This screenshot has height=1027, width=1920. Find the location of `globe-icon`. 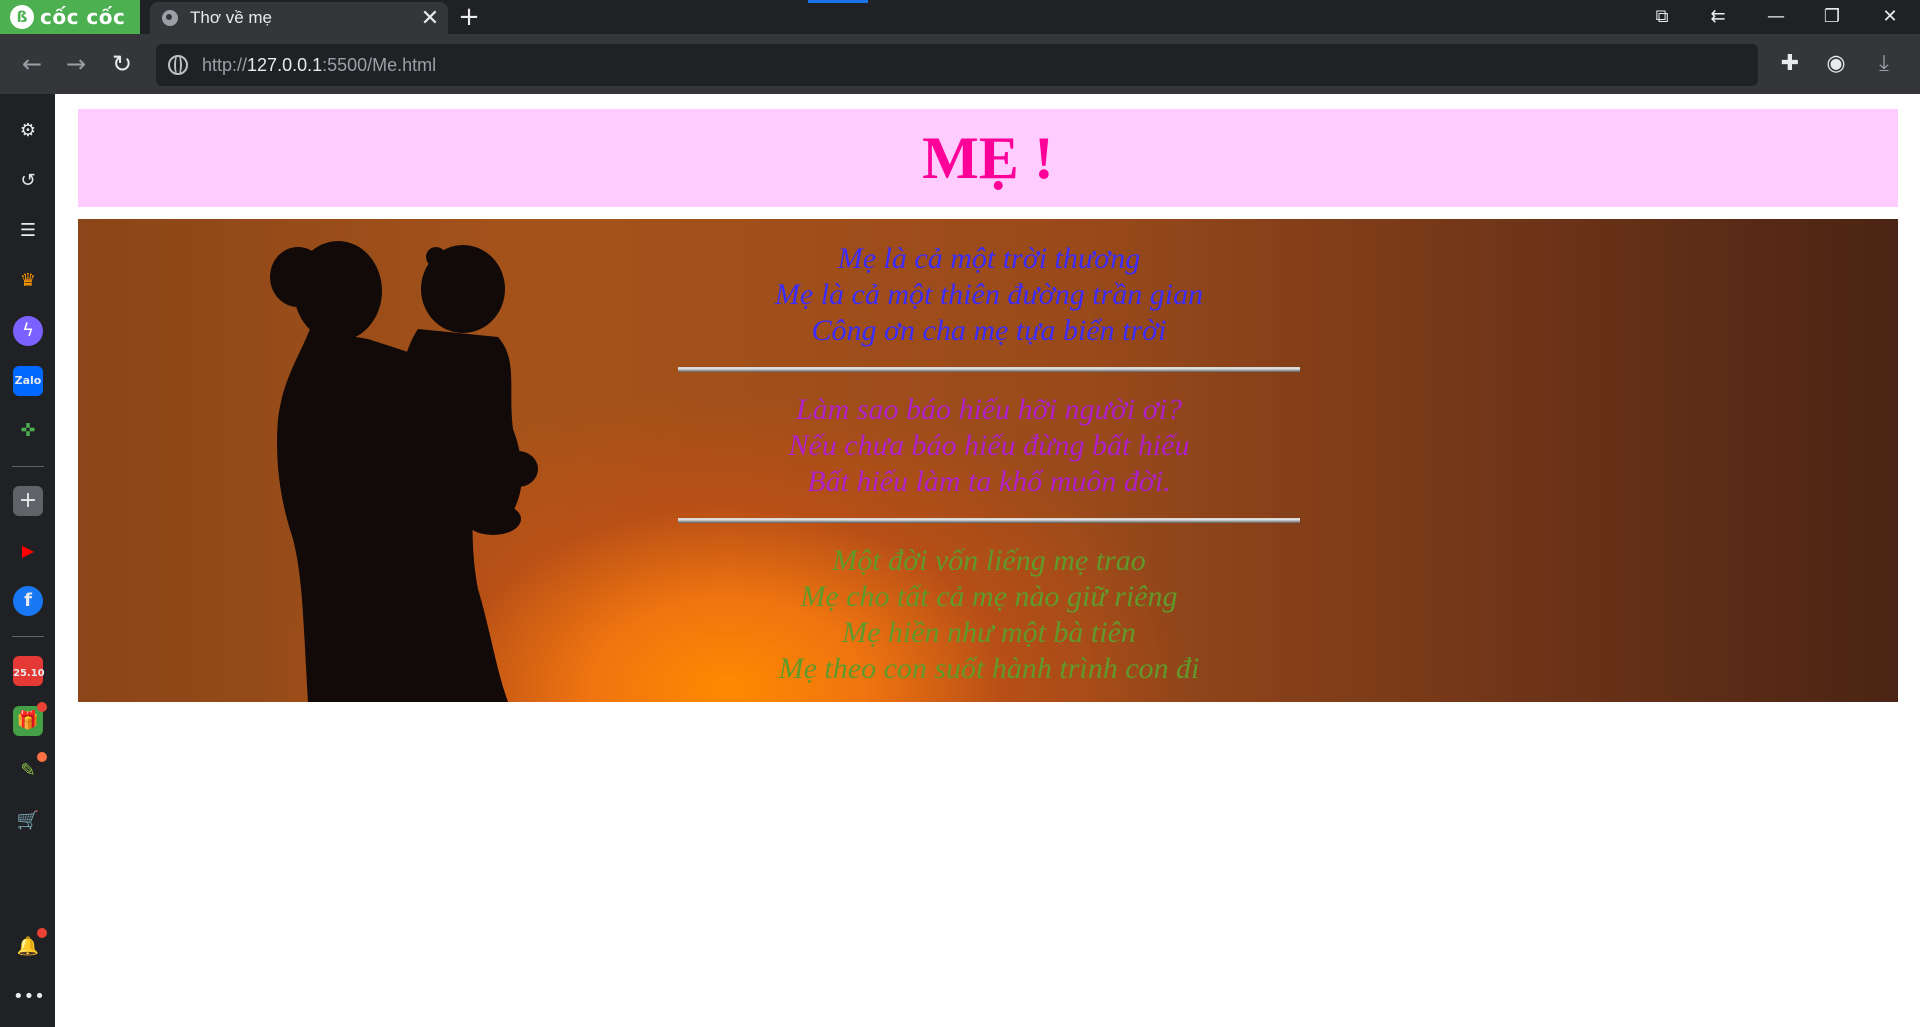

globe-icon is located at coordinates (170, 18).